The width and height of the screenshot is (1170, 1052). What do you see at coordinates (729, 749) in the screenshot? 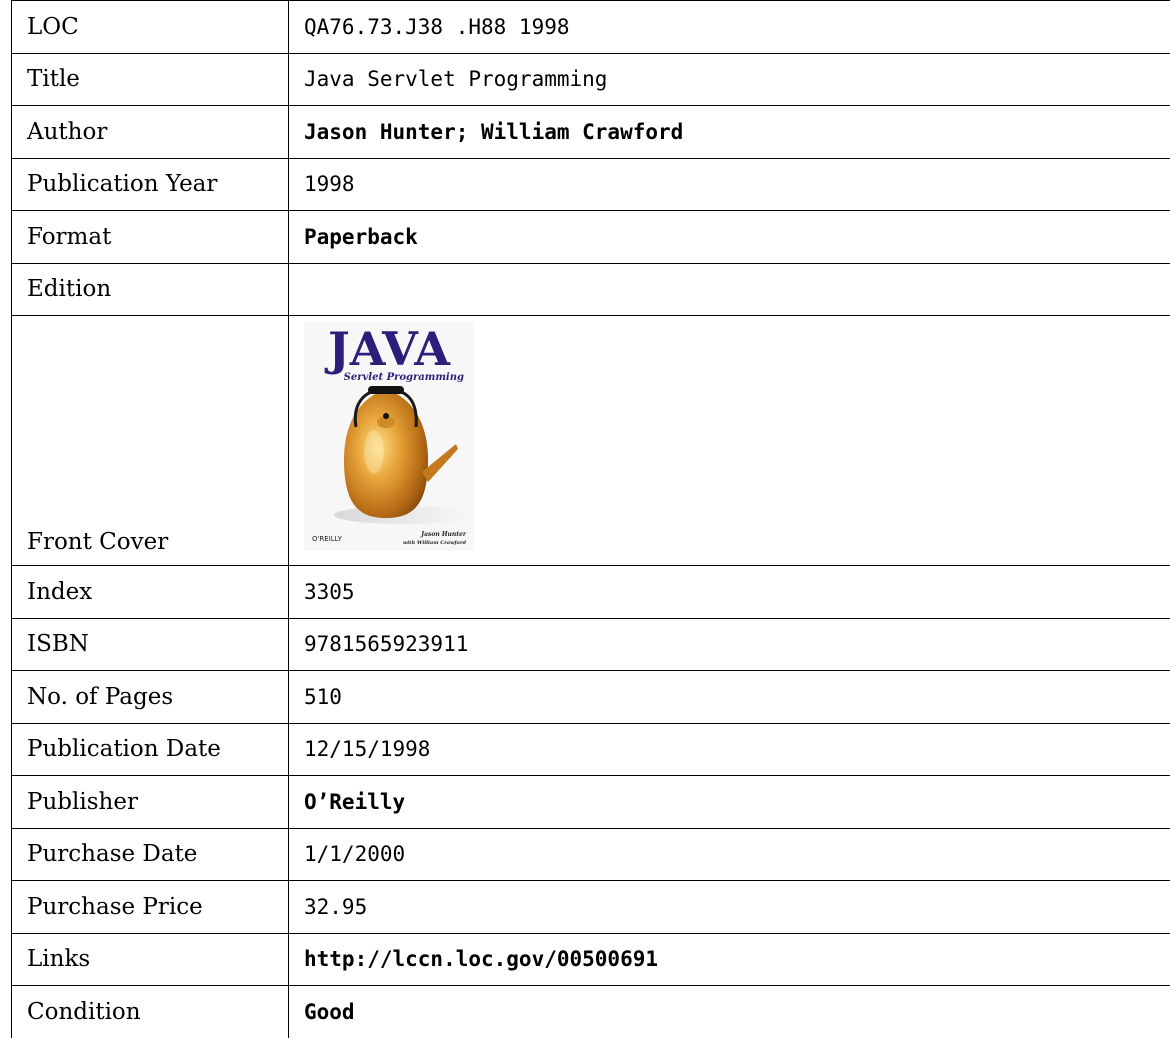
I see `publication-date-value: 12/15/1998` at bounding box center [729, 749].